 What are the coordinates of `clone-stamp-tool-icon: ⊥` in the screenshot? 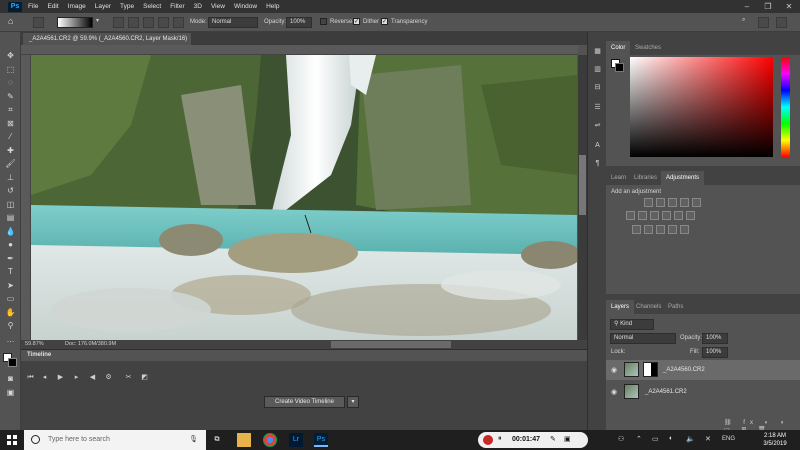 It's located at (10, 177).